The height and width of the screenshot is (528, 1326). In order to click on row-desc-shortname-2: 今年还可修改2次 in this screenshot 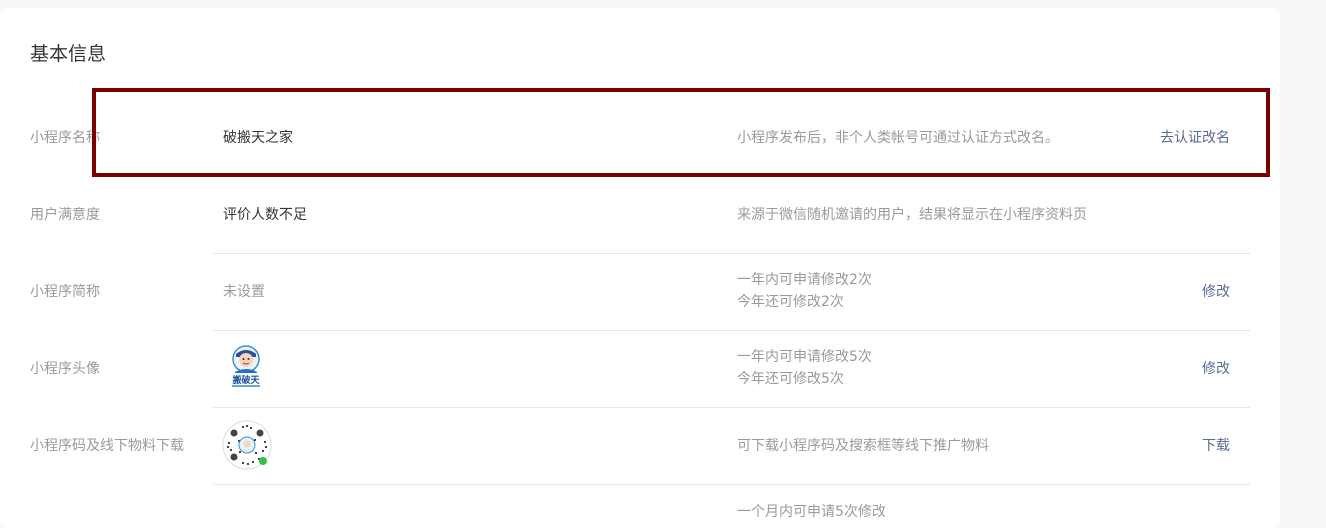, I will do `click(790, 302)`.